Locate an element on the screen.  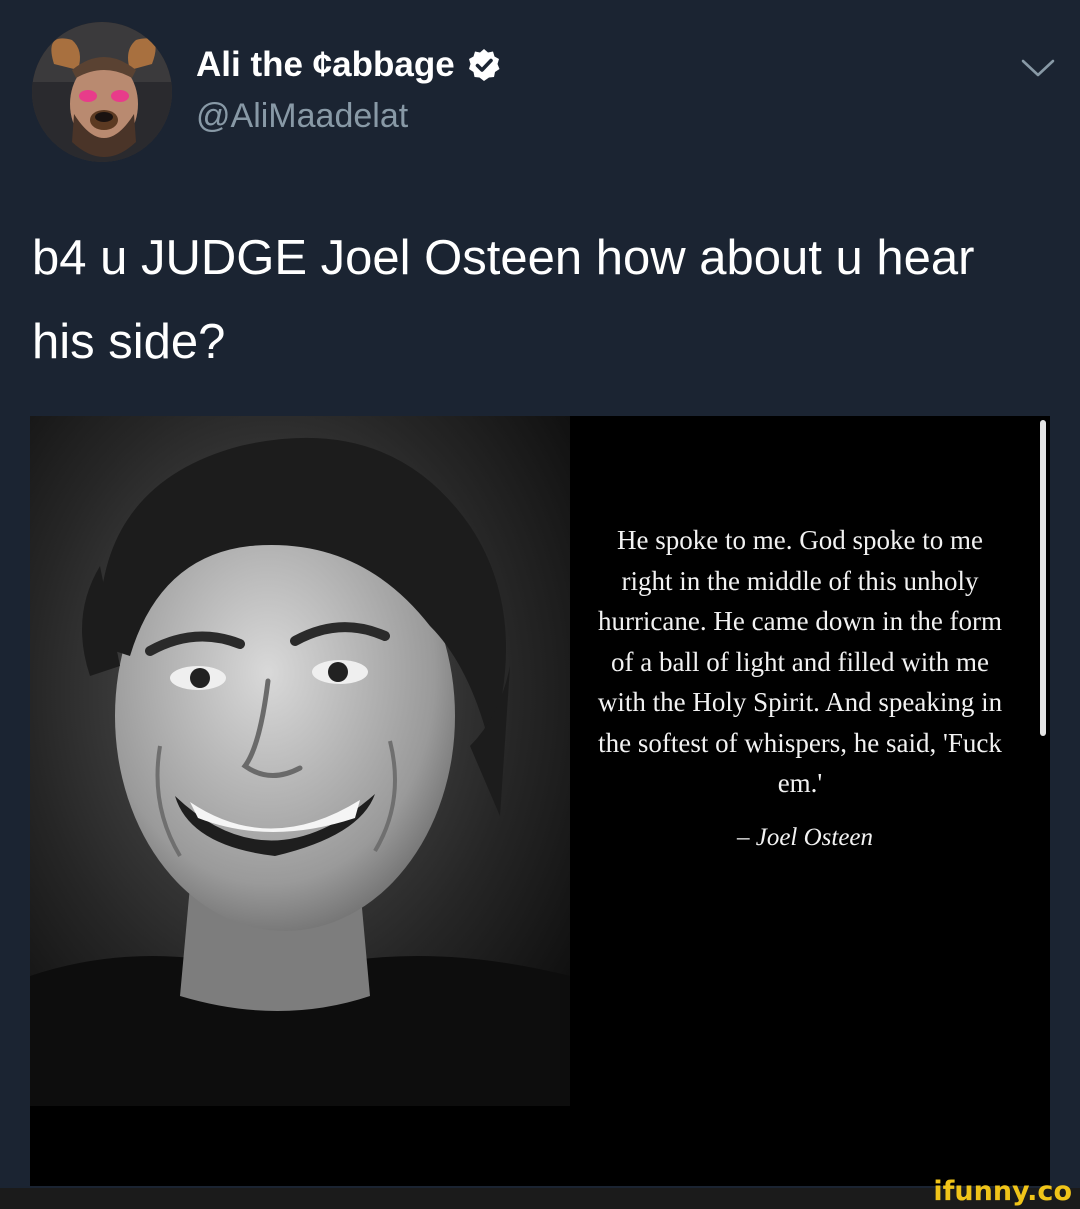
display-name-row: Ali the ¢abbage is located at coordinates (348, 65).